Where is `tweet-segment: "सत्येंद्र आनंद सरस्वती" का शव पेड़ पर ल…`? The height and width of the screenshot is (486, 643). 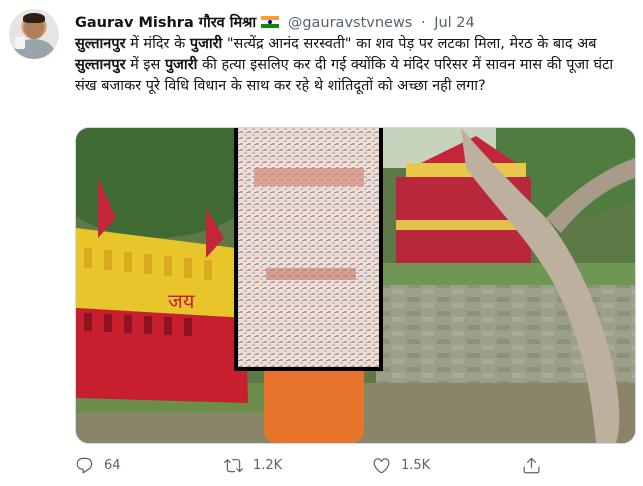 tweet-segment: "सत्येंद्र आनंद सरस्वती" का शव पेड़ पर ल… is located at coordinates (409, 44).